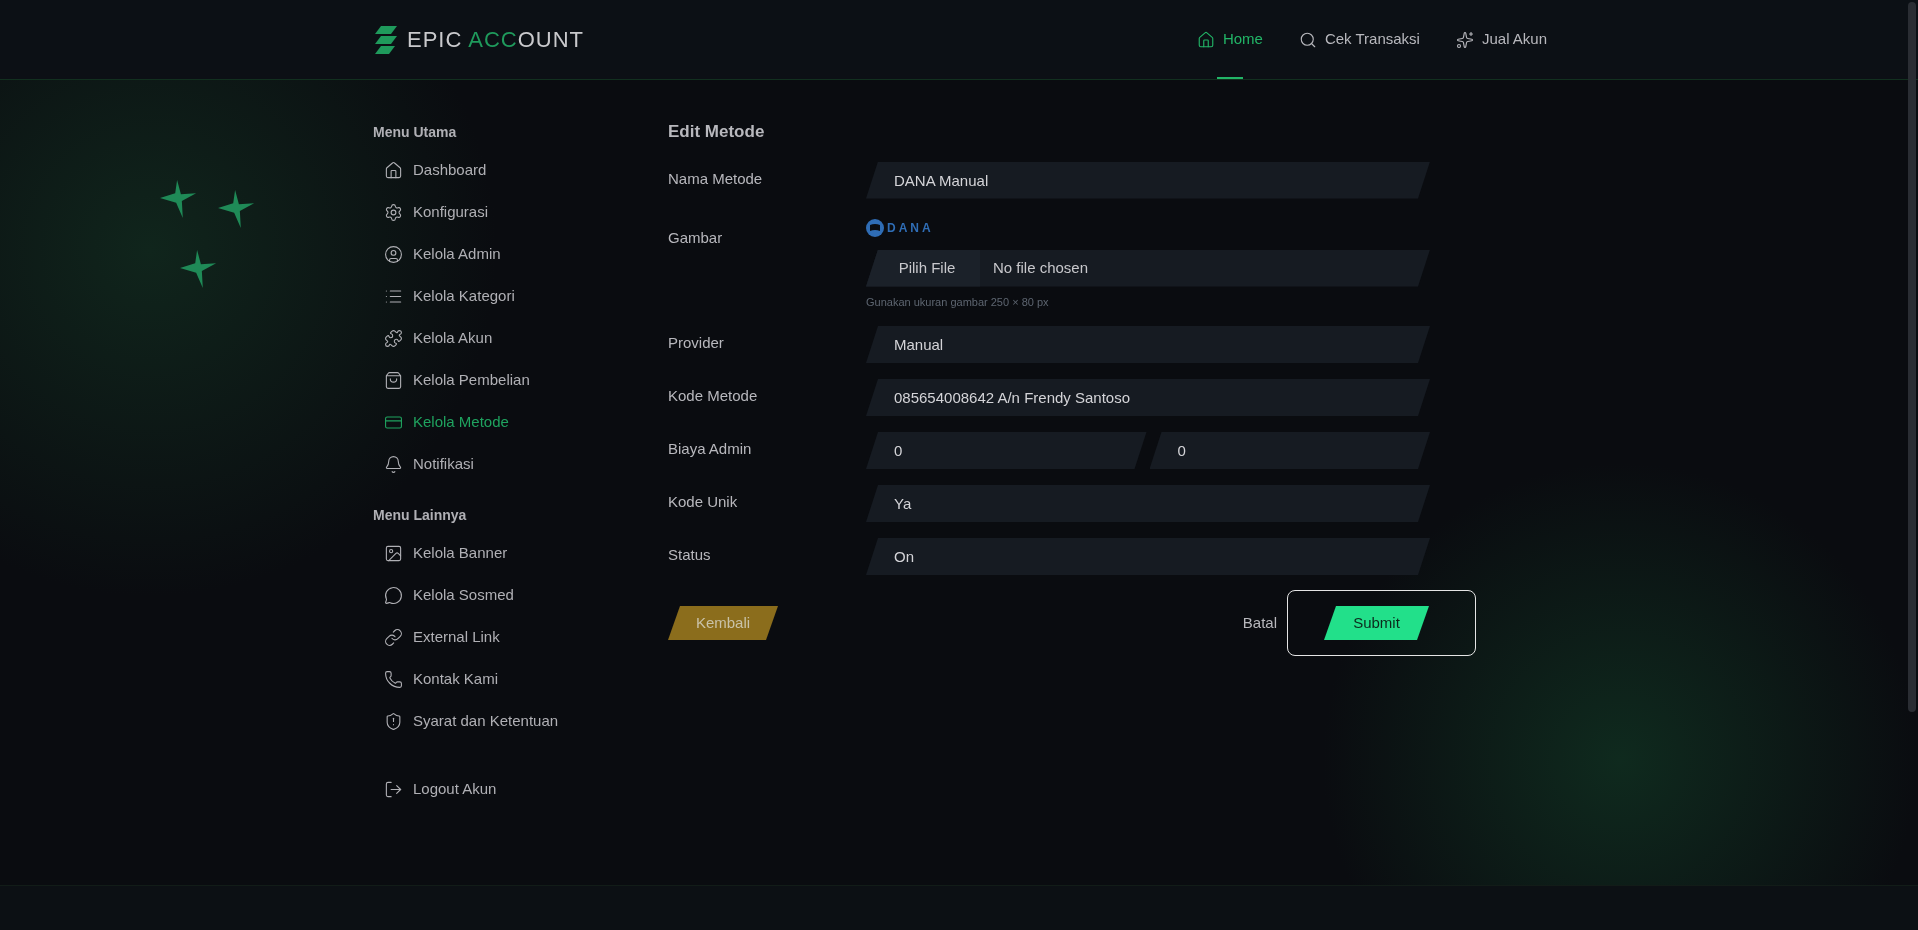  What do you see at coordinates (466, 721) in the screenshot?
I see `sidebar-item: Syarat dan Ketentuan` at bounding box center [466, 721].